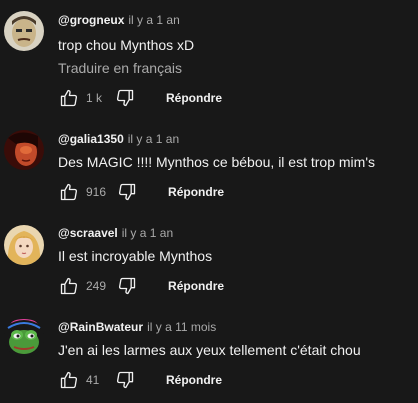 The width and height of the screenshot is (418, 403). I want to click on like-count: 1 k, so click(94, 98).